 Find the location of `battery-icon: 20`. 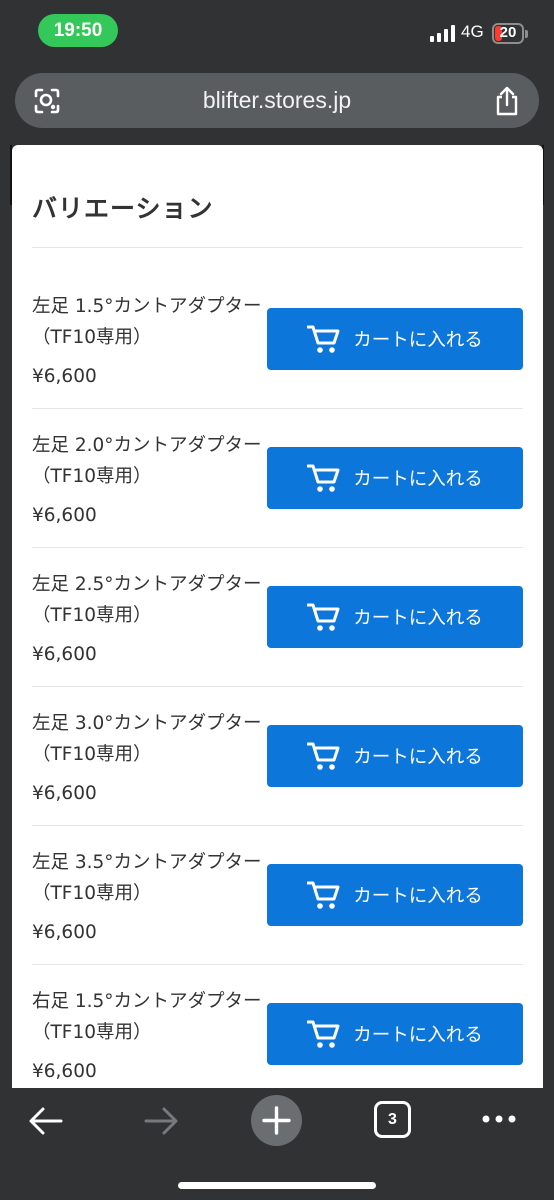

battery-icon: 20 is located at coordinates (508, 33).